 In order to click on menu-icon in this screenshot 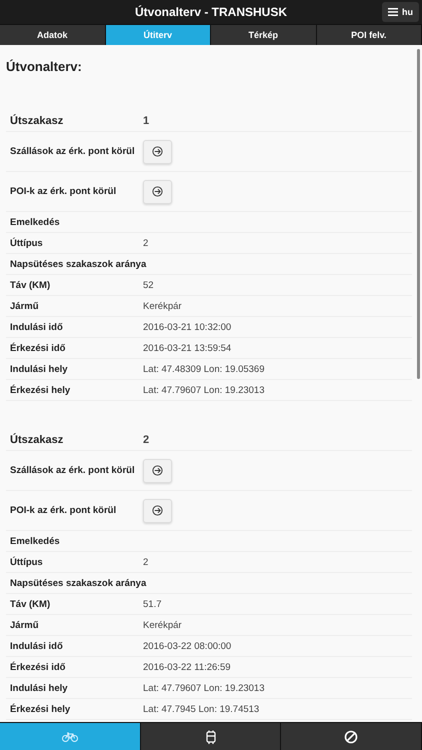, I will do `click(393, 12)`.